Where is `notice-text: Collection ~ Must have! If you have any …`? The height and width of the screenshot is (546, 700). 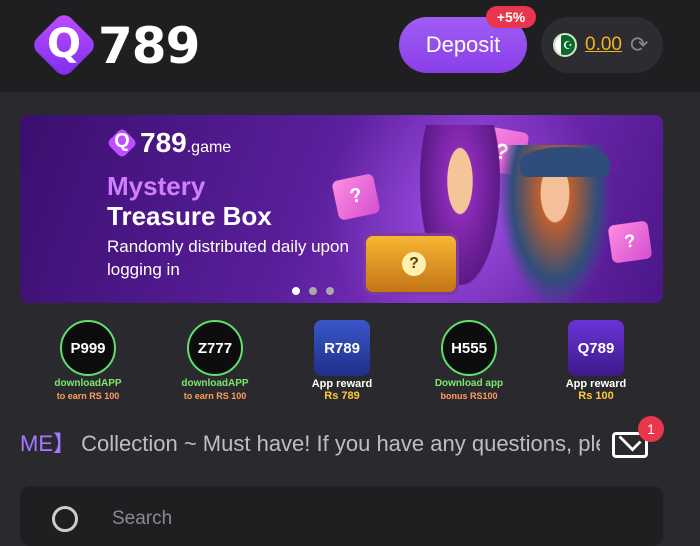 notice-text: Collection ~ Must have! If you have any … is located at coordinates (337, 443).